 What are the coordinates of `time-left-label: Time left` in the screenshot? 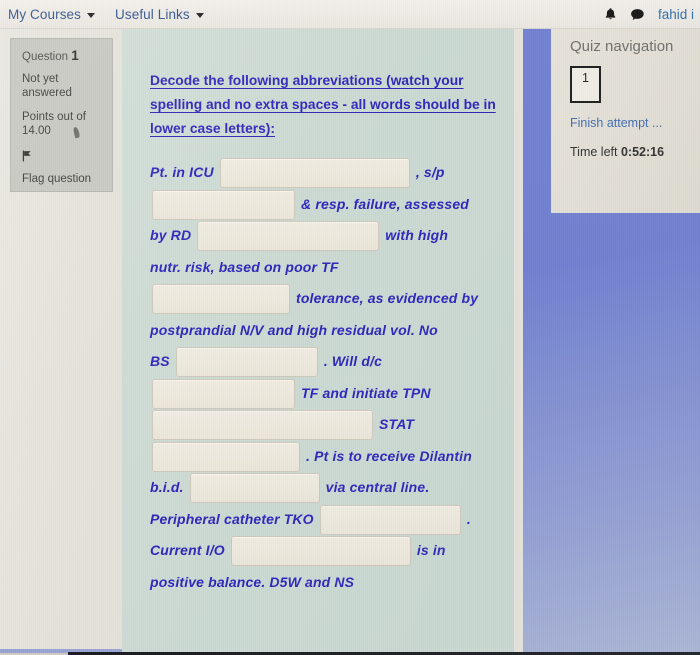 It's located at (594, 152).